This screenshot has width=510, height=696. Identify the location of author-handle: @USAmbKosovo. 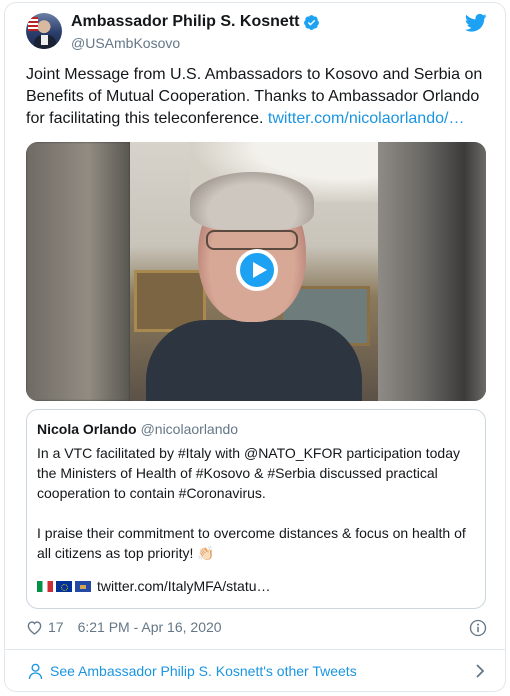
(125, 43).